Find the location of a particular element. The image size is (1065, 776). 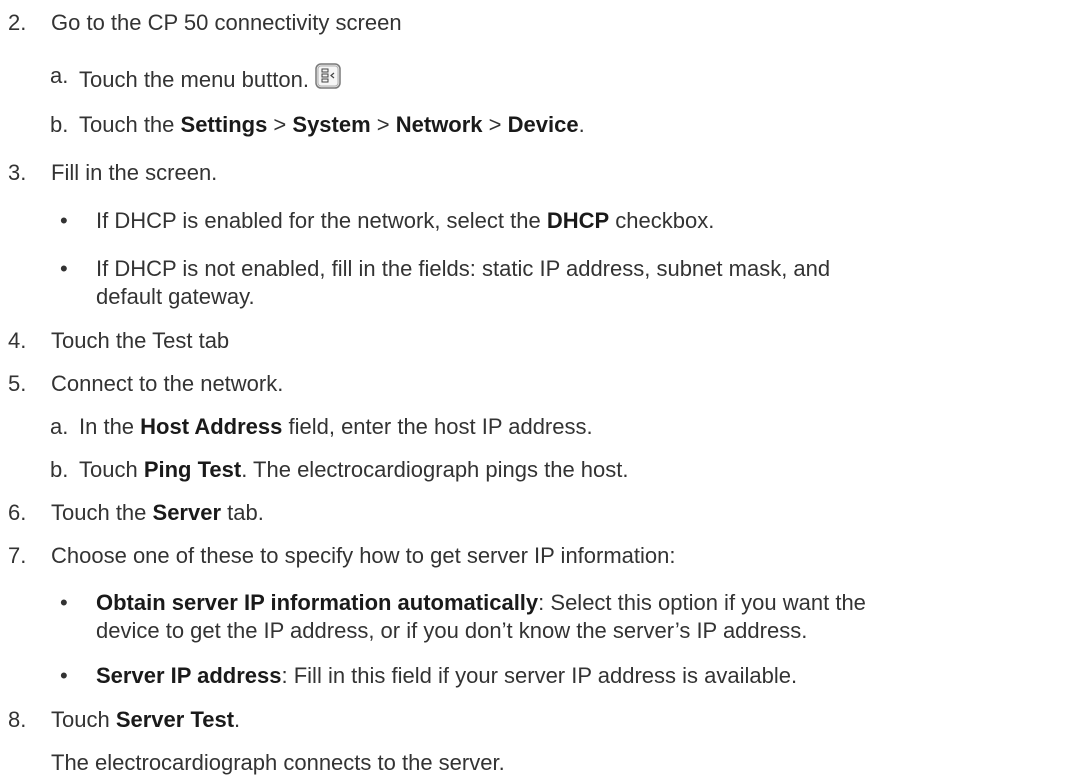

step-text-pre: Touch is located at coordinates (83, 719).